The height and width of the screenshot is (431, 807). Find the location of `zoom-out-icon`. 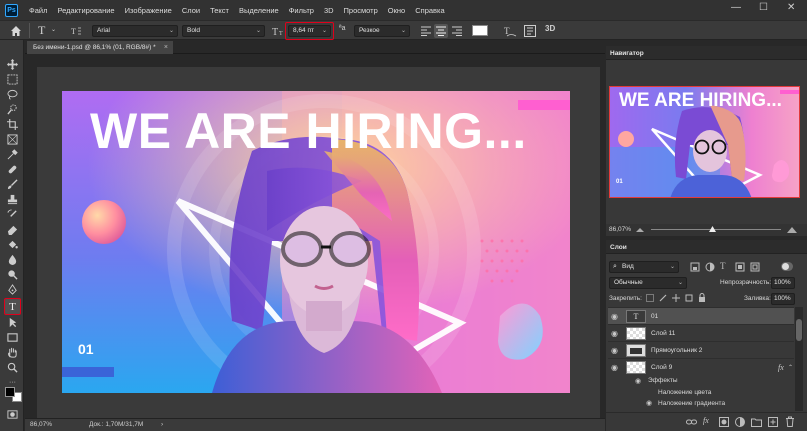

zoom-out-icon is located at coordinates (640, 230).